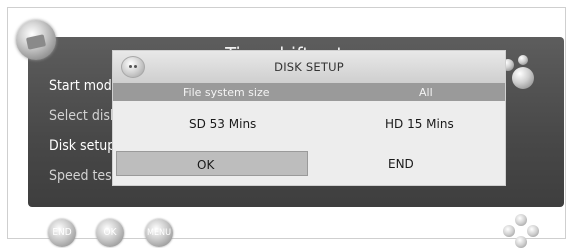 The height and width of the screenshot is (248, 573). I want to click on file-system-size-label: File system size, so click(226, 92).